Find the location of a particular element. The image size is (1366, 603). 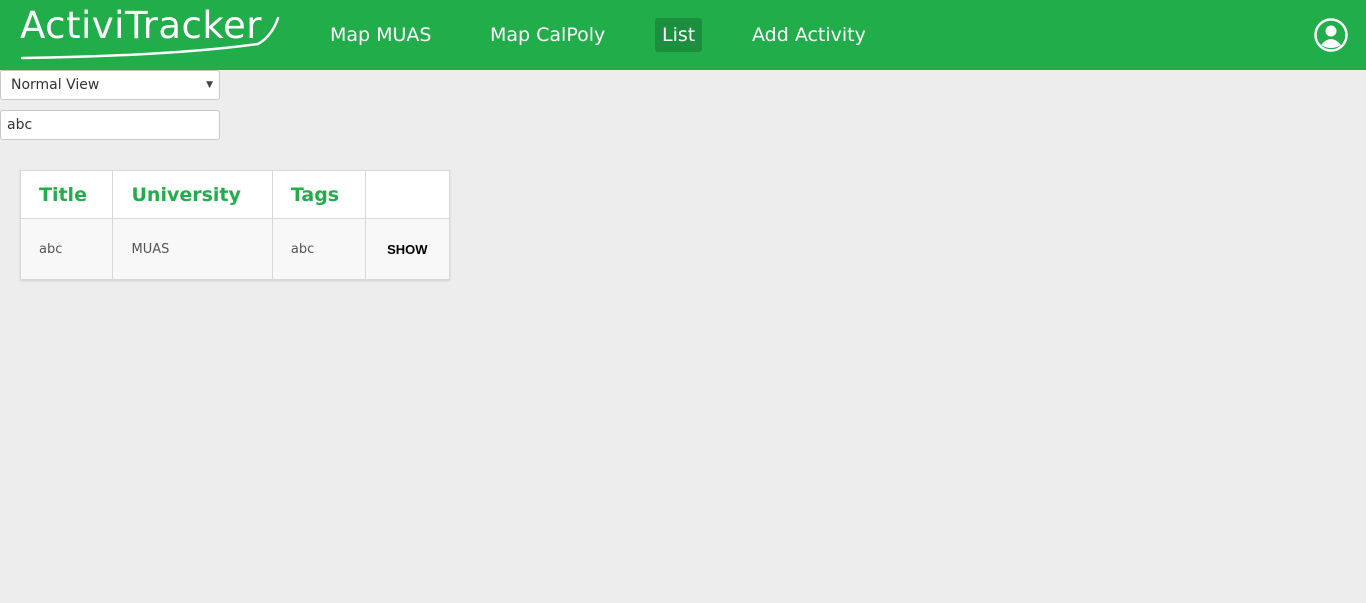

user-profile-button is located at coordinates (1331, 35).